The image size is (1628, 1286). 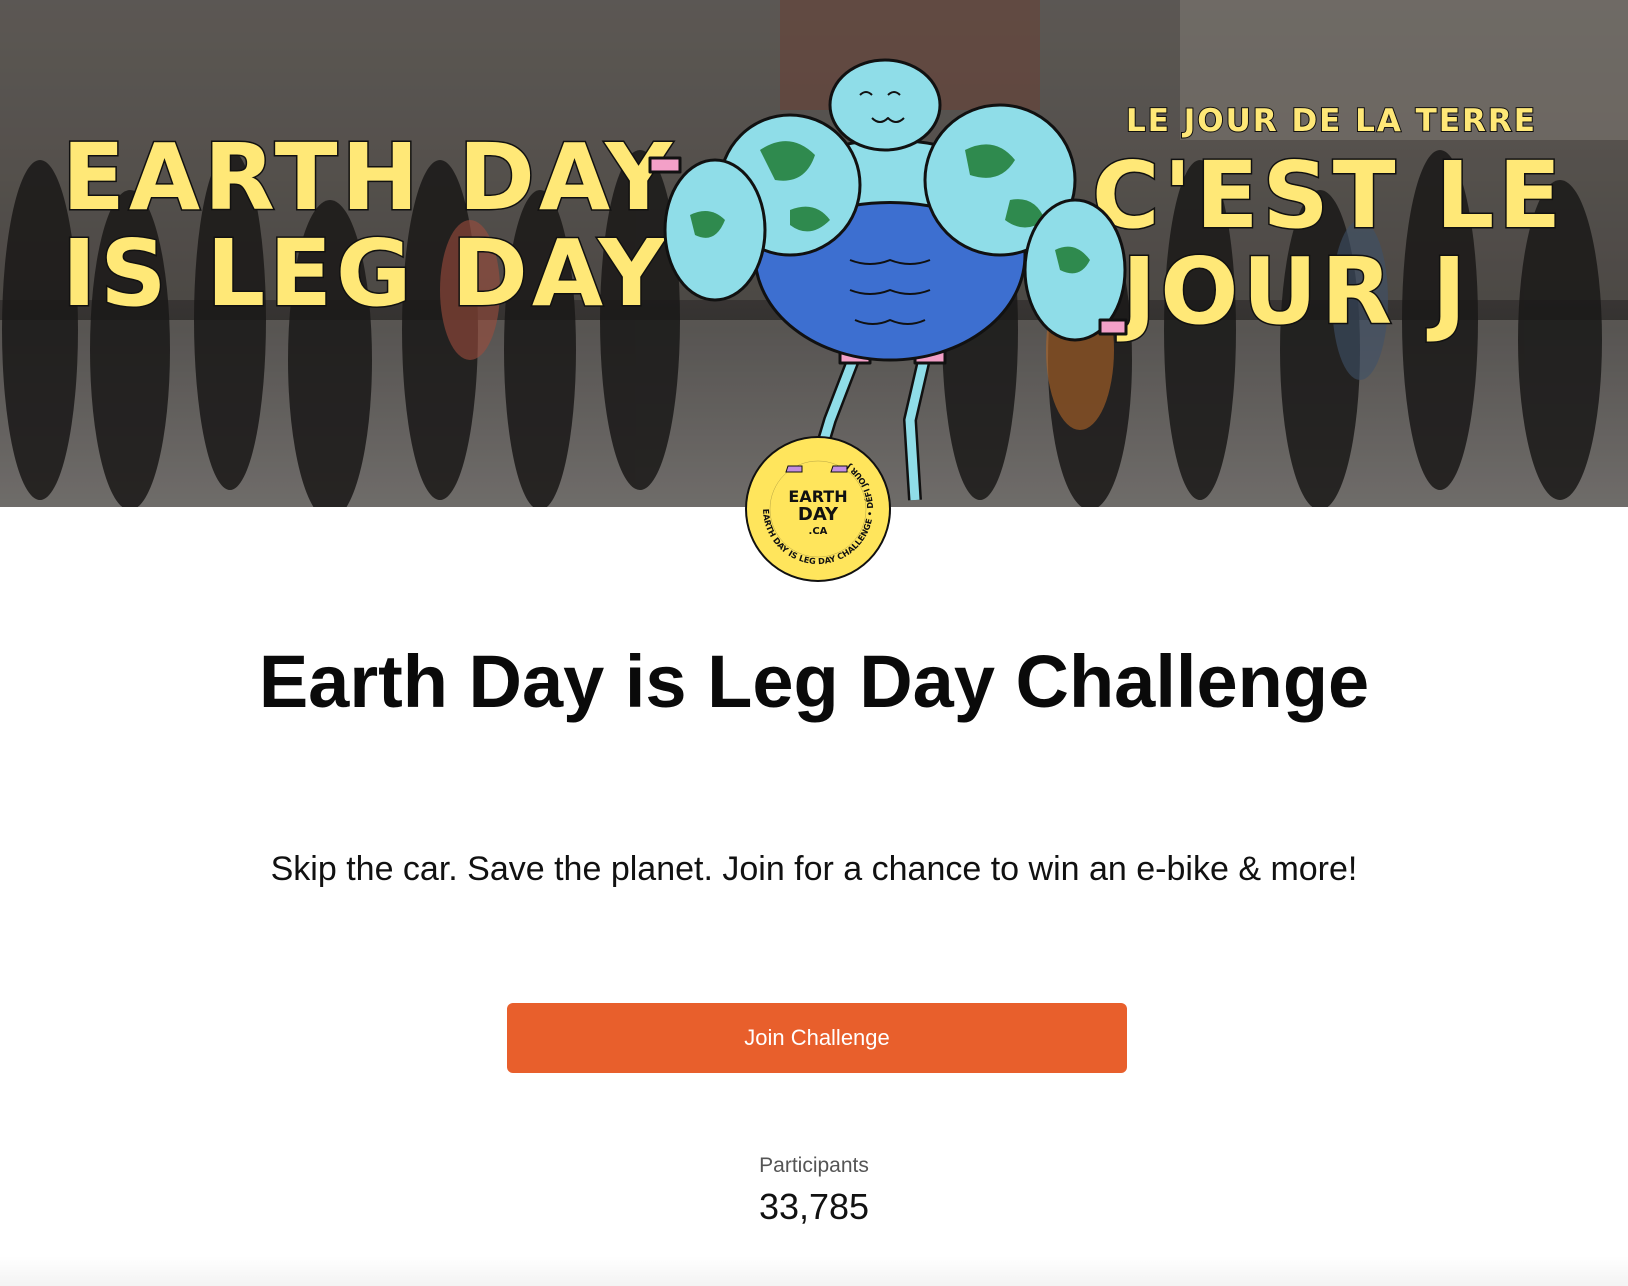 What do you see at coordinates (814, 1165) in the screenshot?
I see `participants-label: Participants` at bounding box center [814, 1165].